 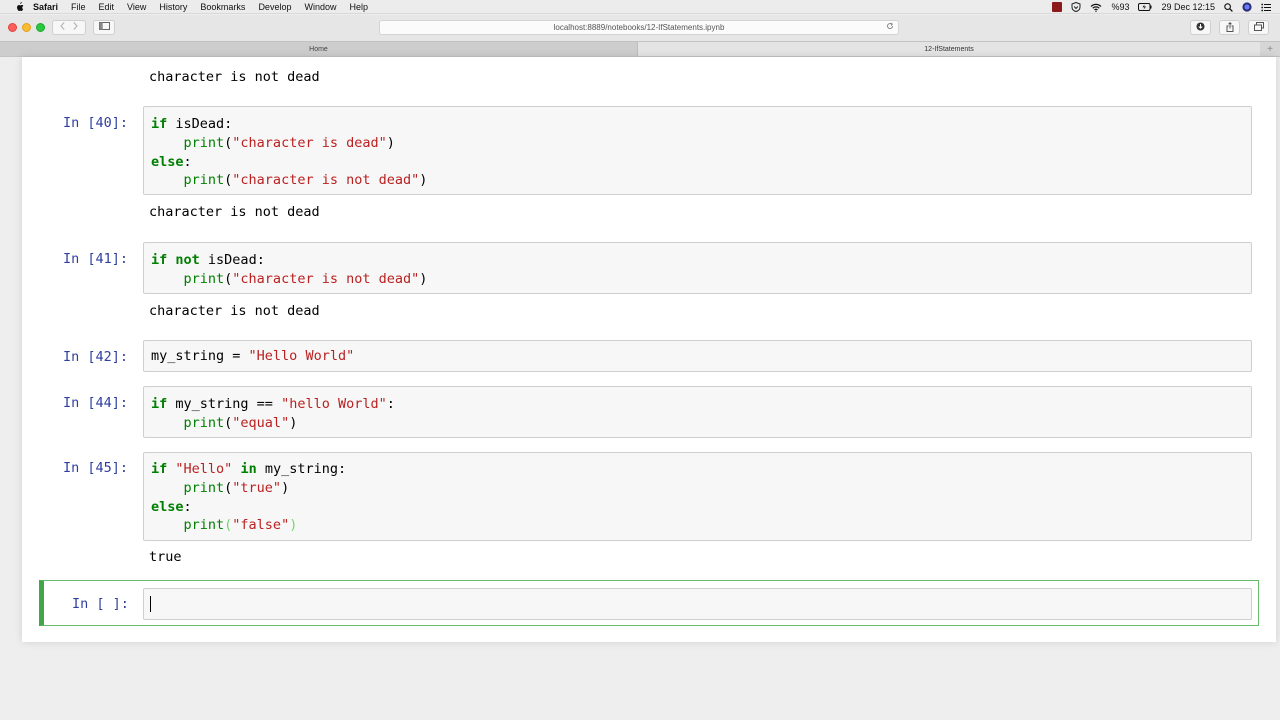 I want to click on cell-prompt: In [40]:, so click(x=96, y=123).